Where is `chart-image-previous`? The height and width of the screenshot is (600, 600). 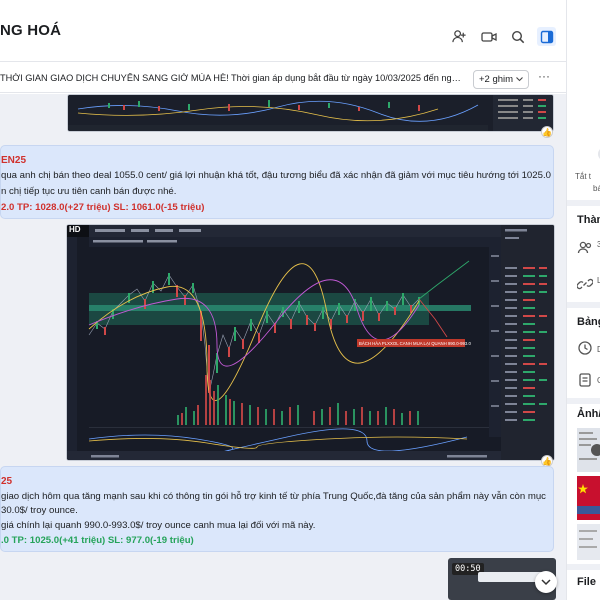
chart-image-previous is located at coordinates (310, 113).